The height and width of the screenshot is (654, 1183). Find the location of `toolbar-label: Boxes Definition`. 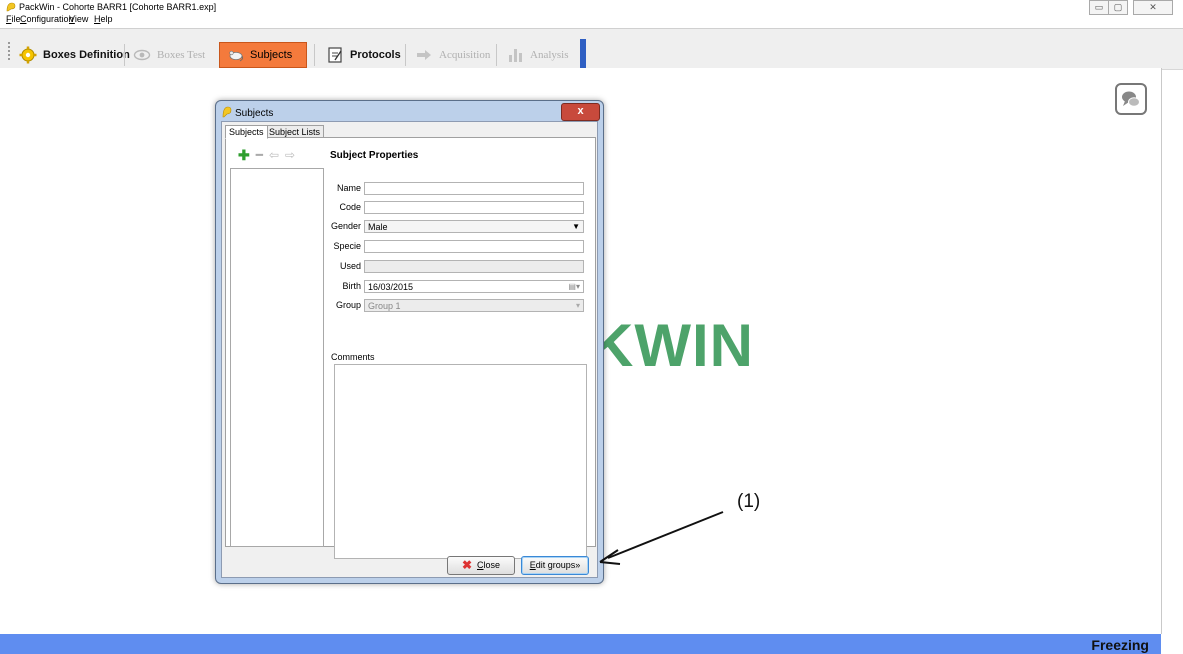

toolbar-label: Boxes Definition is located at coordinates (86, 55).